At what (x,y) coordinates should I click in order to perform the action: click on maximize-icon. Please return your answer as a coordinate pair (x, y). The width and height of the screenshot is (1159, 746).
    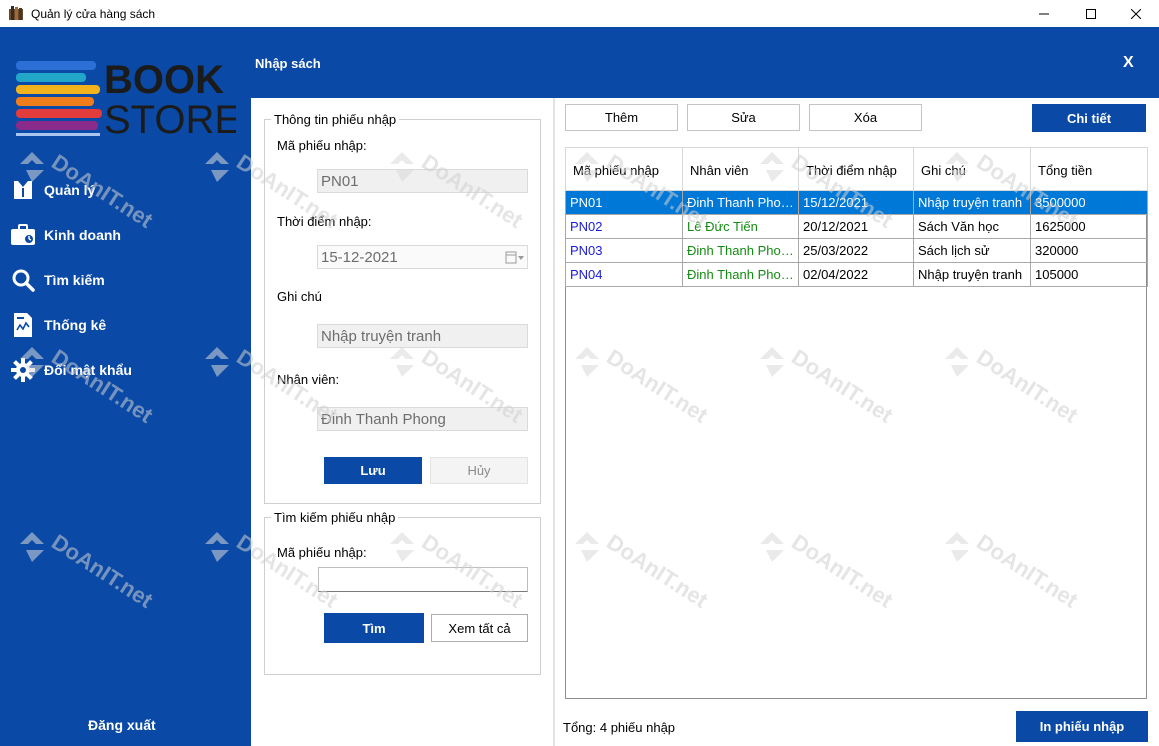
    Looking at the image, I should click on (1091, 13).